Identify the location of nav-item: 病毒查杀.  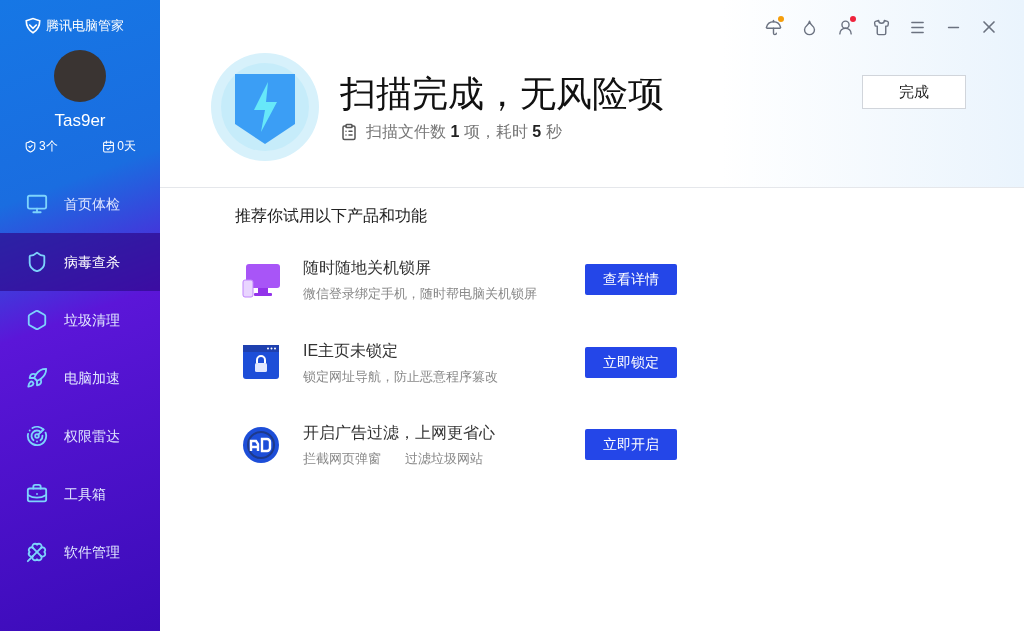
(80, 262).